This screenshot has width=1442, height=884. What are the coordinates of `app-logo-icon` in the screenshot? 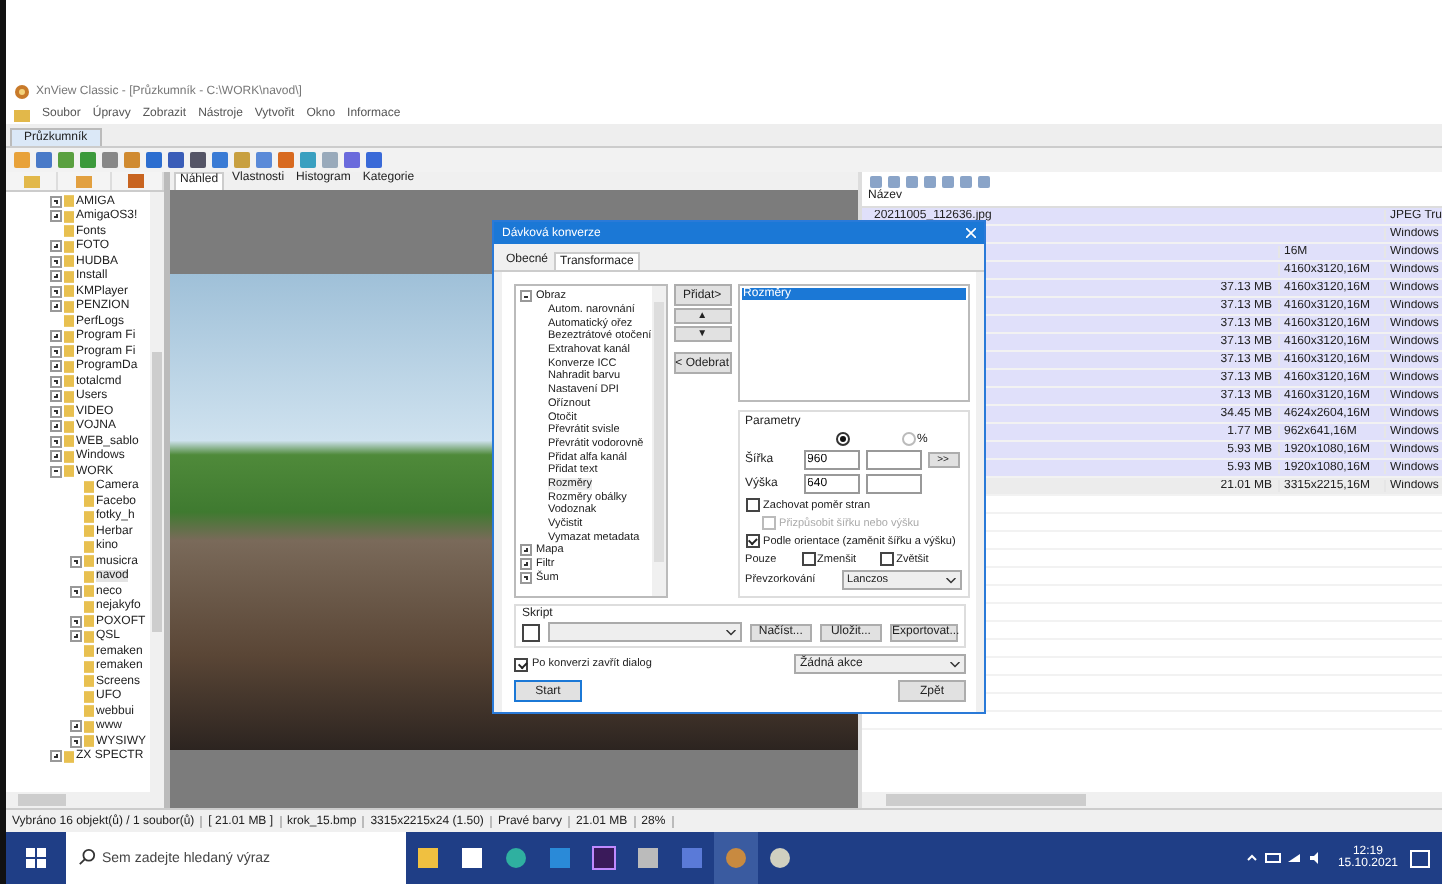 It's located at (22, 92).